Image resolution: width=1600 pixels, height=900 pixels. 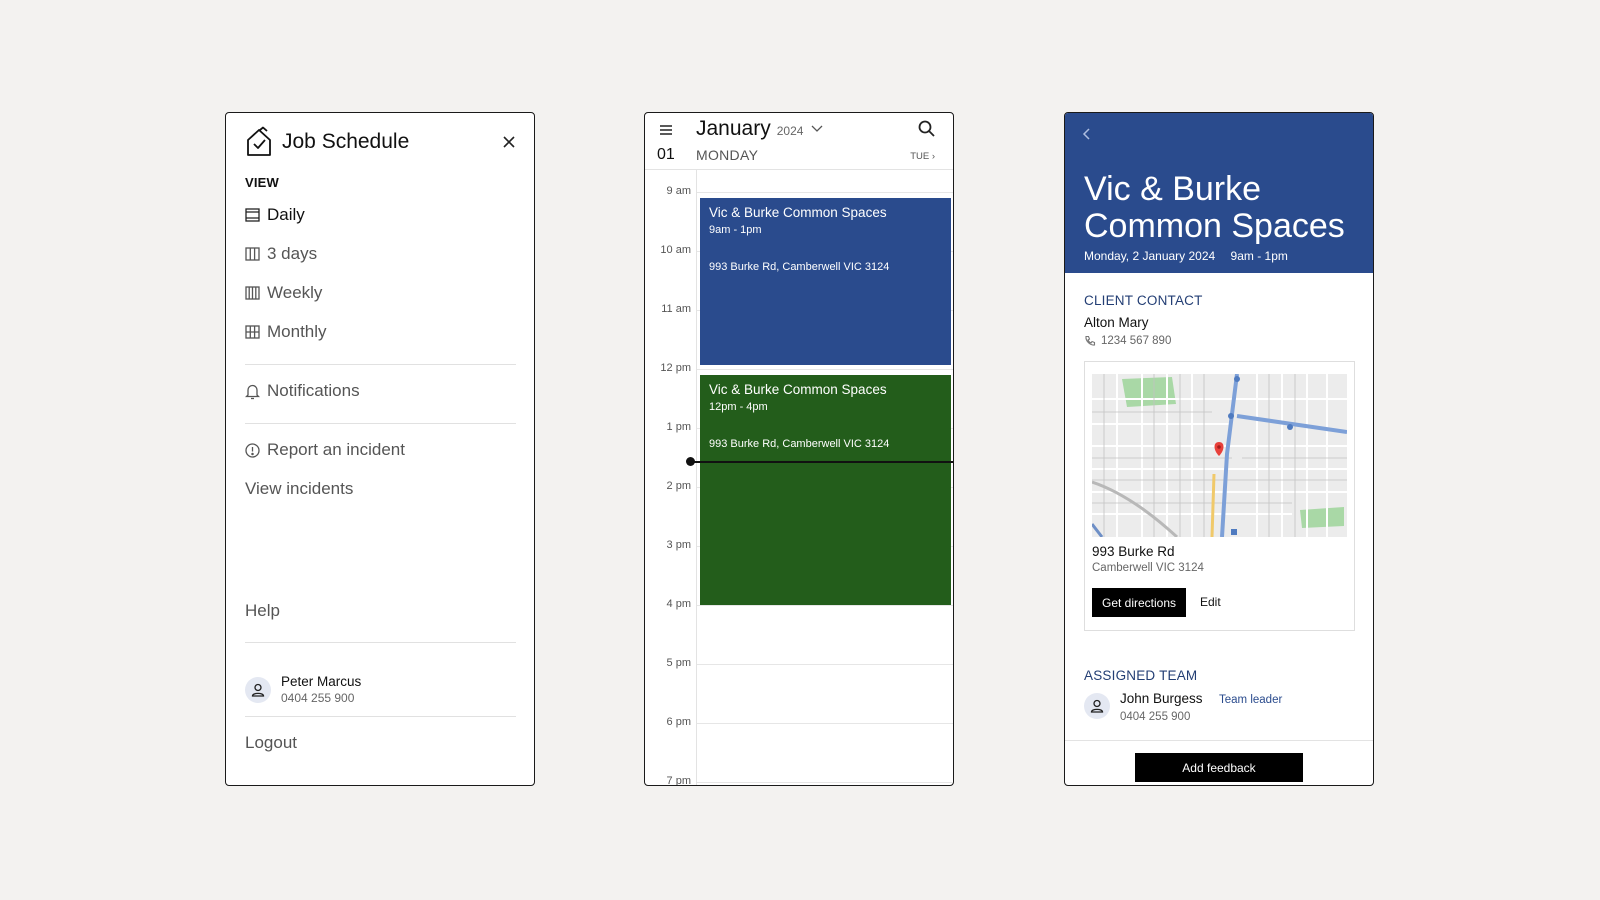 What do you see at coordinates (678, 191) in the screenshot?
I see `hour-label: 9 am` at bounding box center [678, 191].